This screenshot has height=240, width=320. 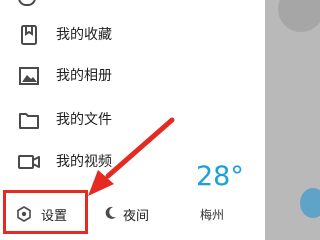 What do you see at coordinates (131, 156) in the screenshot?
I see `red-arrow-annotation` at bounding box center [131, 156].